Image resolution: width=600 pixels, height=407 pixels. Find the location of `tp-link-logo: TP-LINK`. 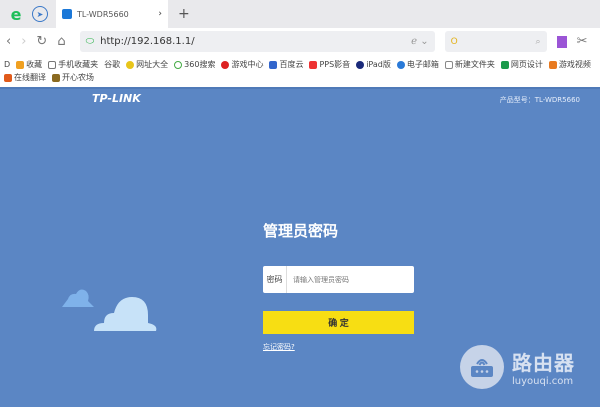

tp-link-logo: TP-LINK is located at coordinates (116, 98).